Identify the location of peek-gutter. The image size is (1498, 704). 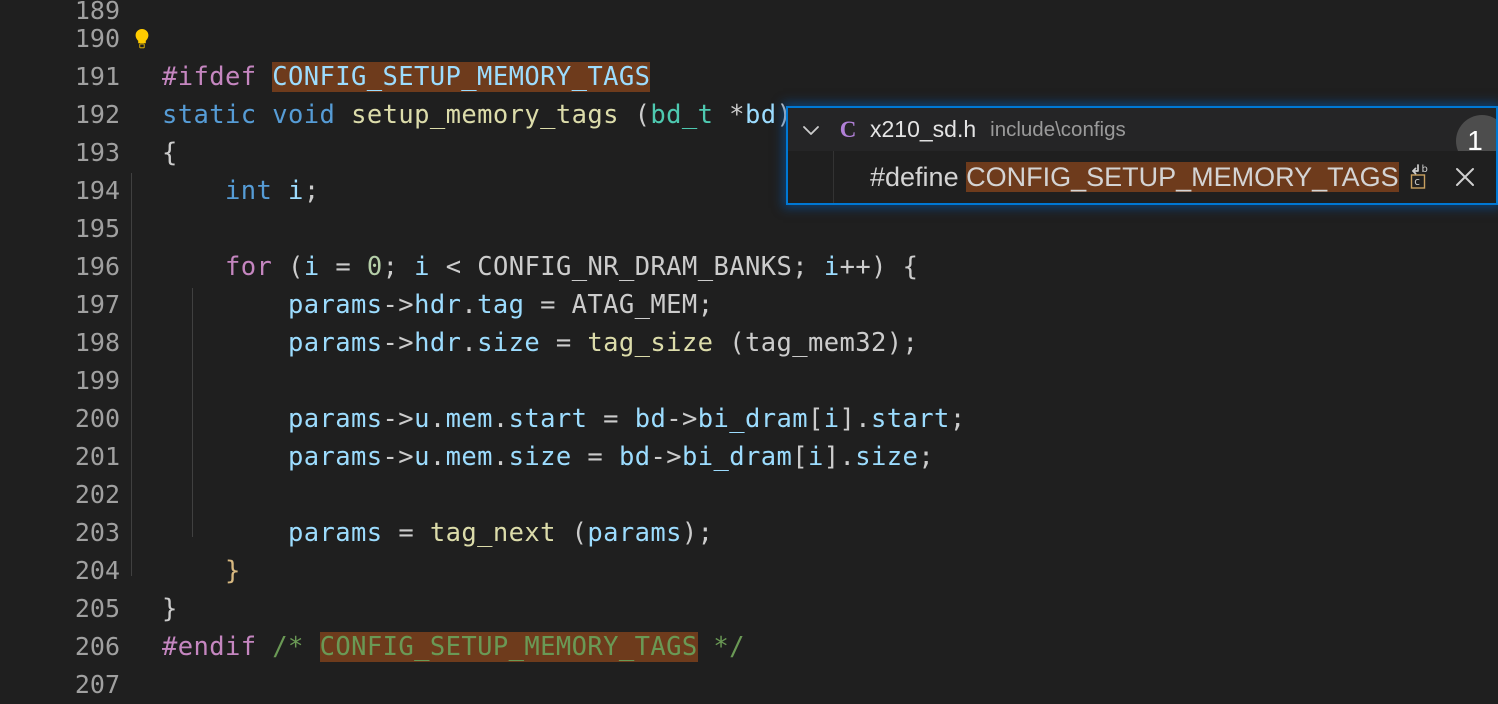
(811, 177).